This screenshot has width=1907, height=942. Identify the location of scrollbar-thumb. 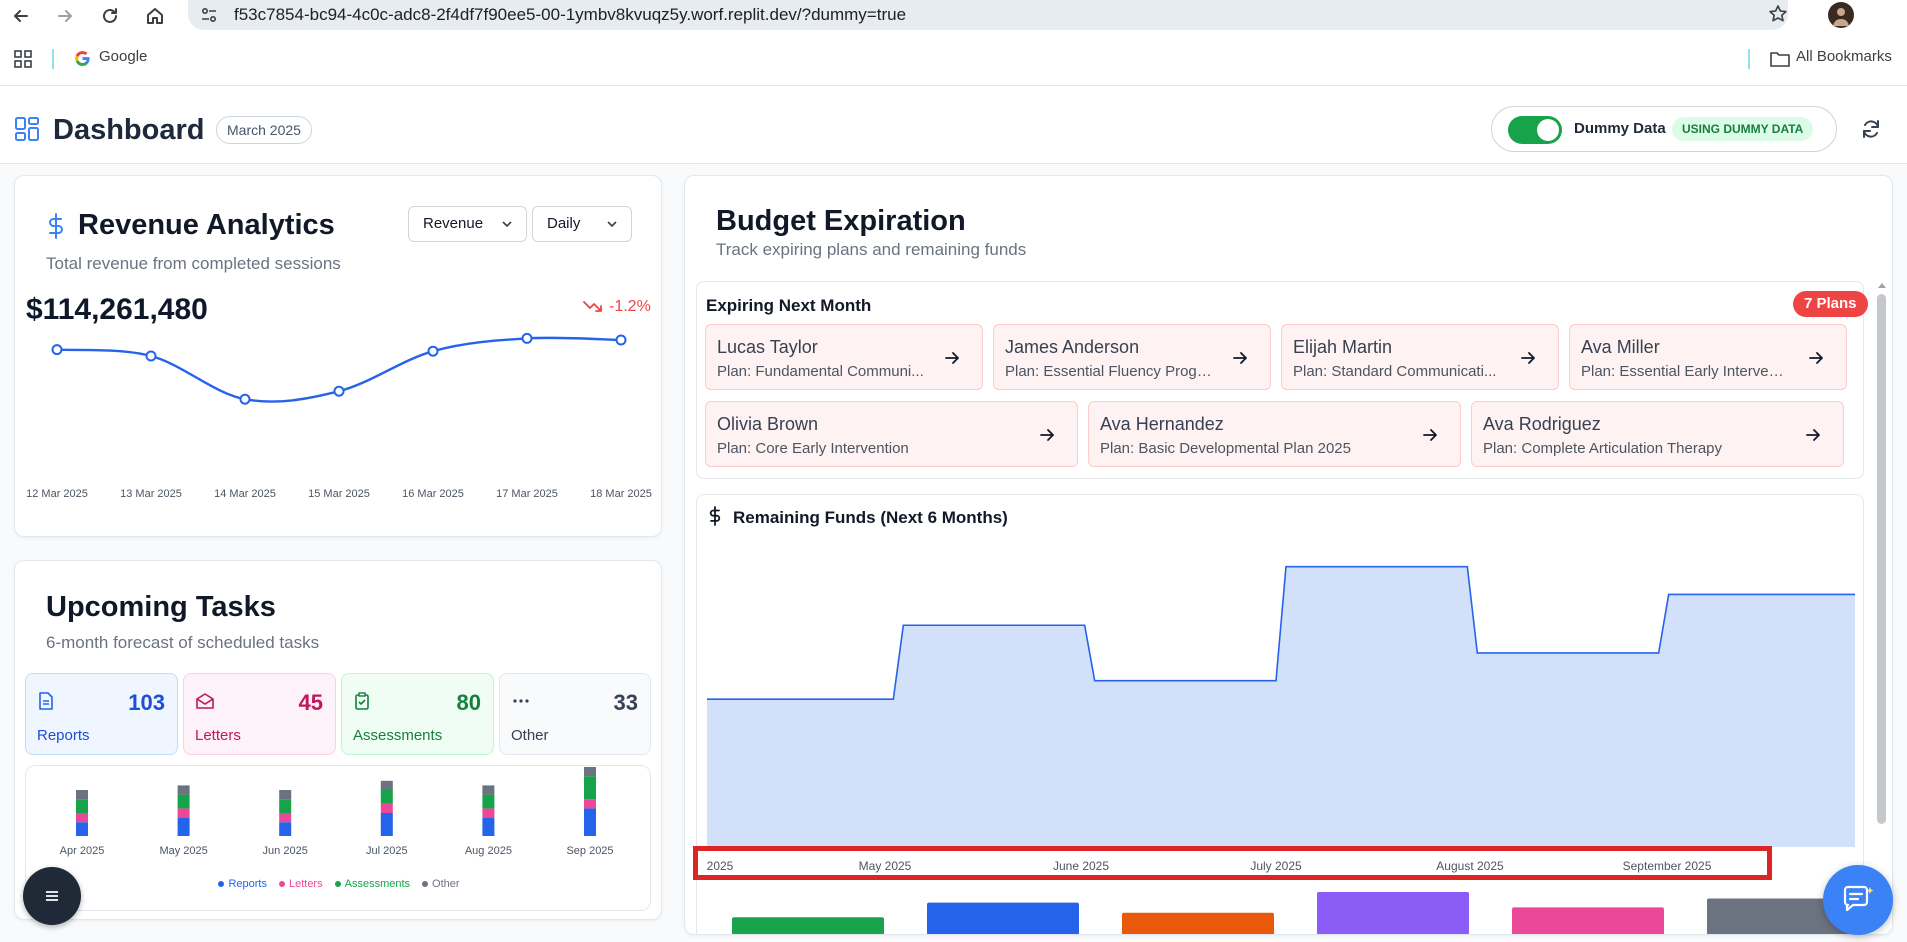
(1881, 559).